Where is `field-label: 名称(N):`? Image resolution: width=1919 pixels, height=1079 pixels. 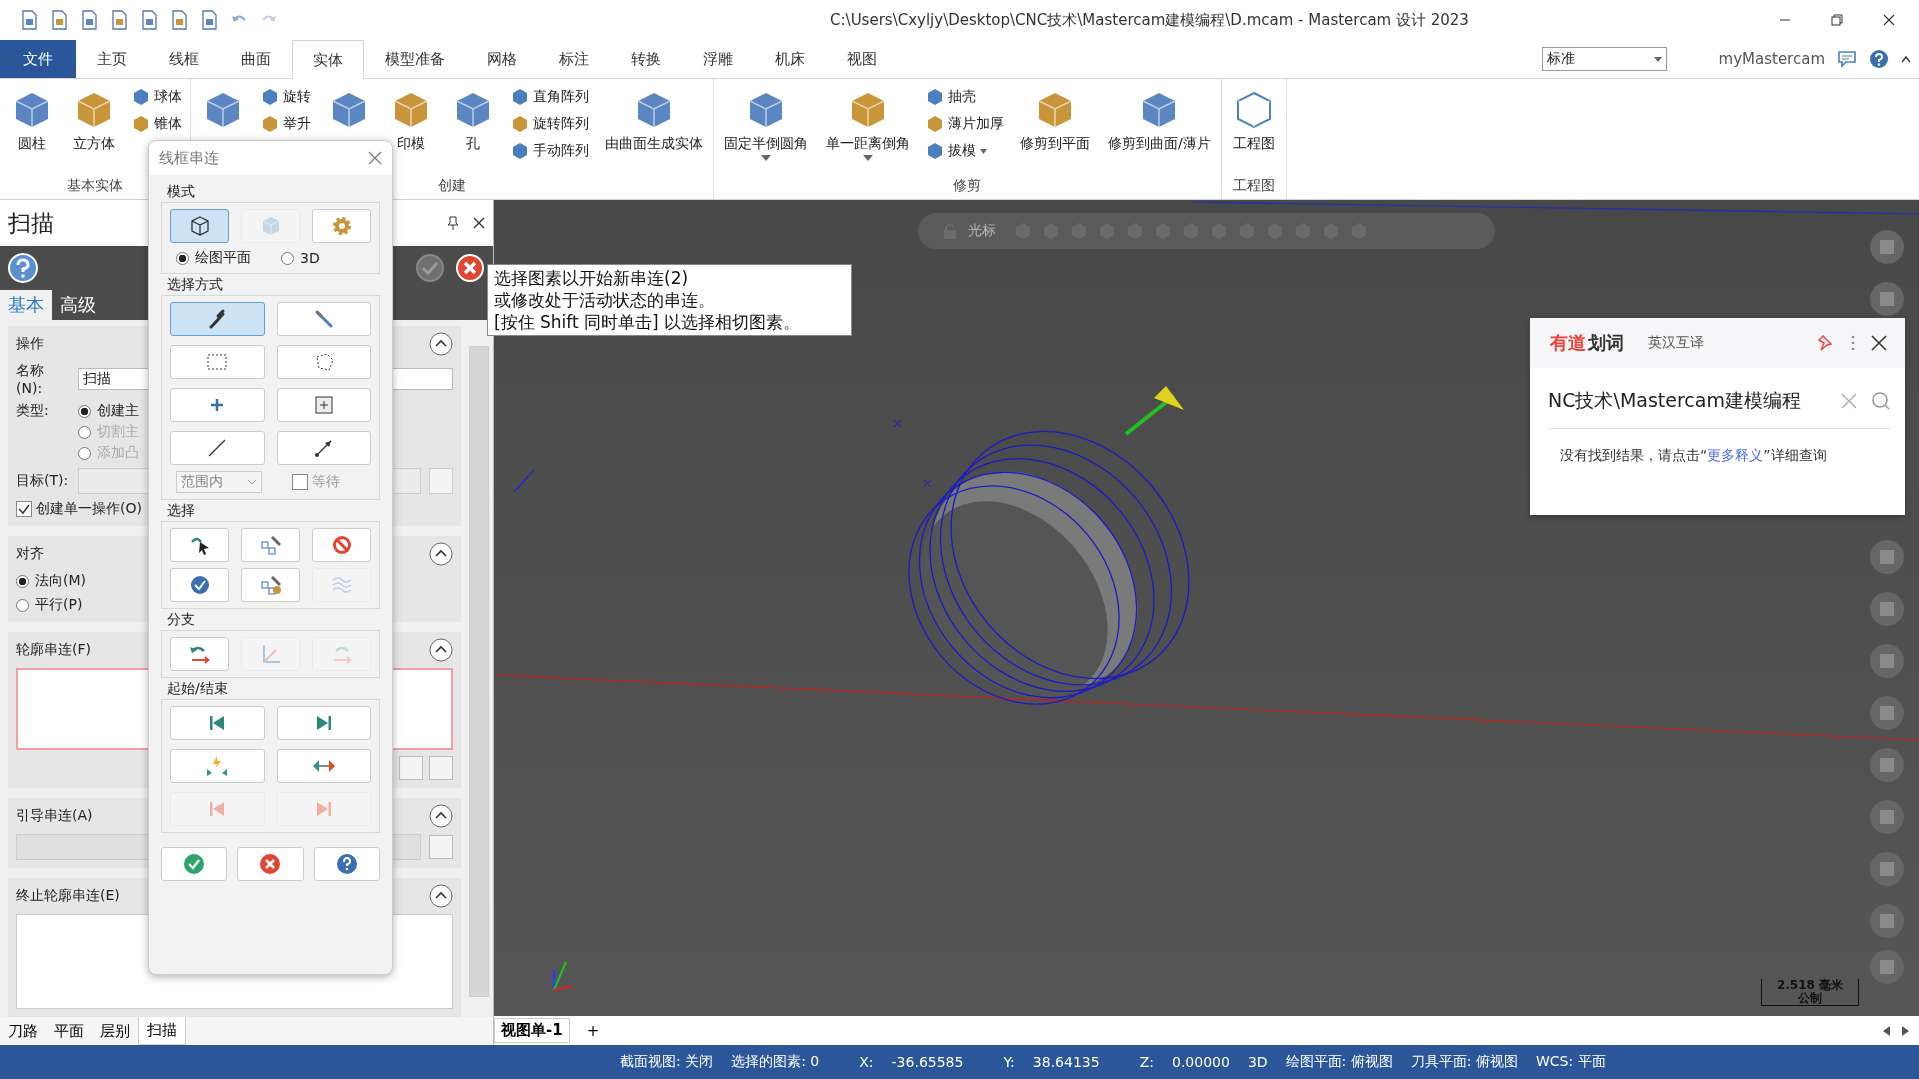
field-label: 名称(N): is located at coordinates (30, 379).